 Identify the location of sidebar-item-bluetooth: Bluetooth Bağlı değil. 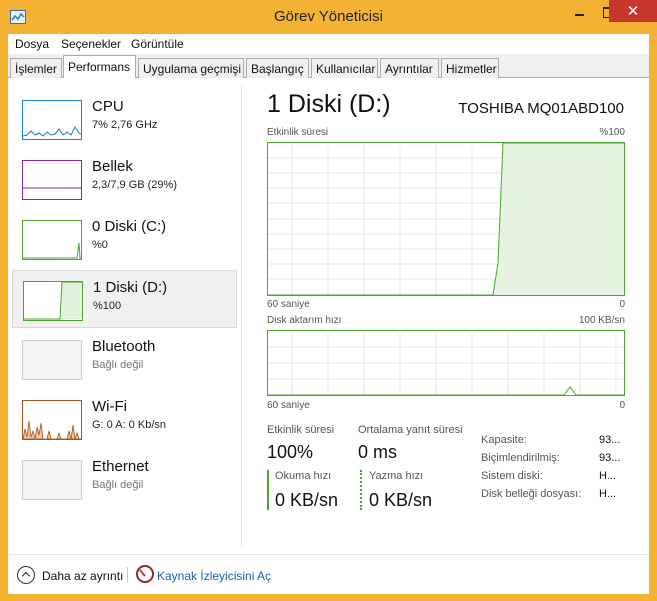
(124, 359).